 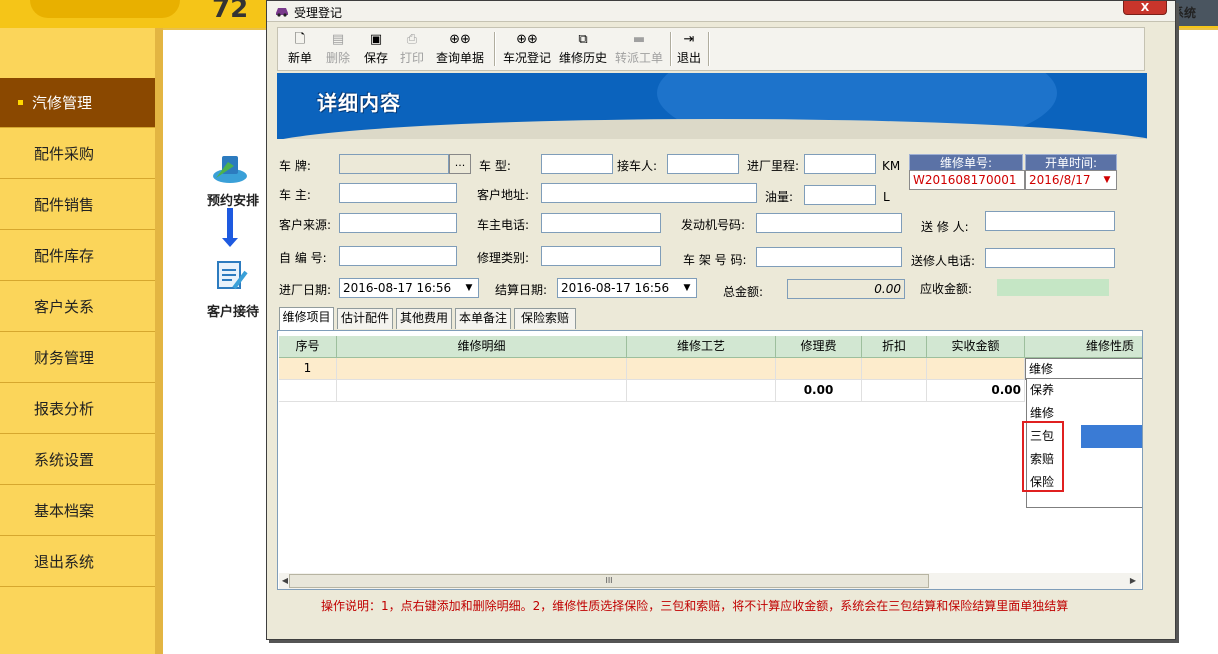 What do you see at coordinates (721, 11) in the screenshot?
I see `dialog-titlebar: 受理登记 X` at bounding box center [721, 11].